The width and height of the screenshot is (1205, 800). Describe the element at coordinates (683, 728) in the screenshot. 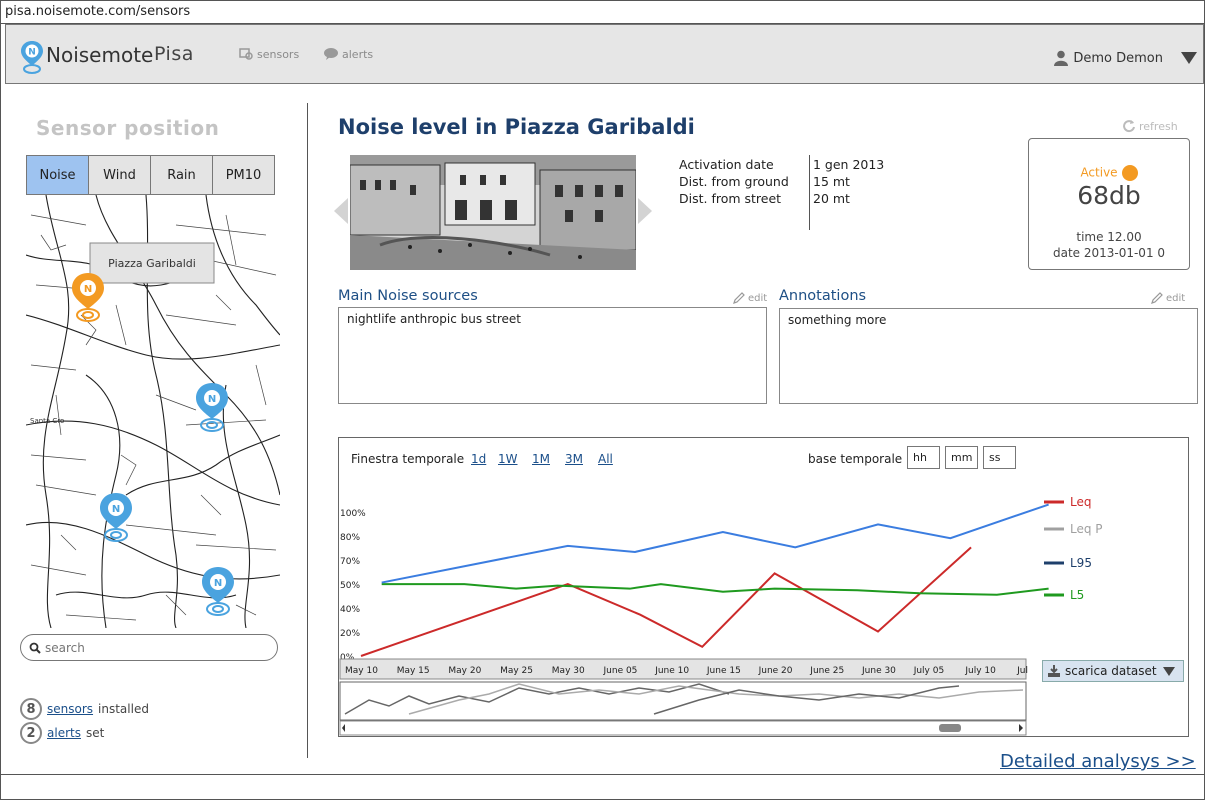

I see `overview-scrollbar` at that location.